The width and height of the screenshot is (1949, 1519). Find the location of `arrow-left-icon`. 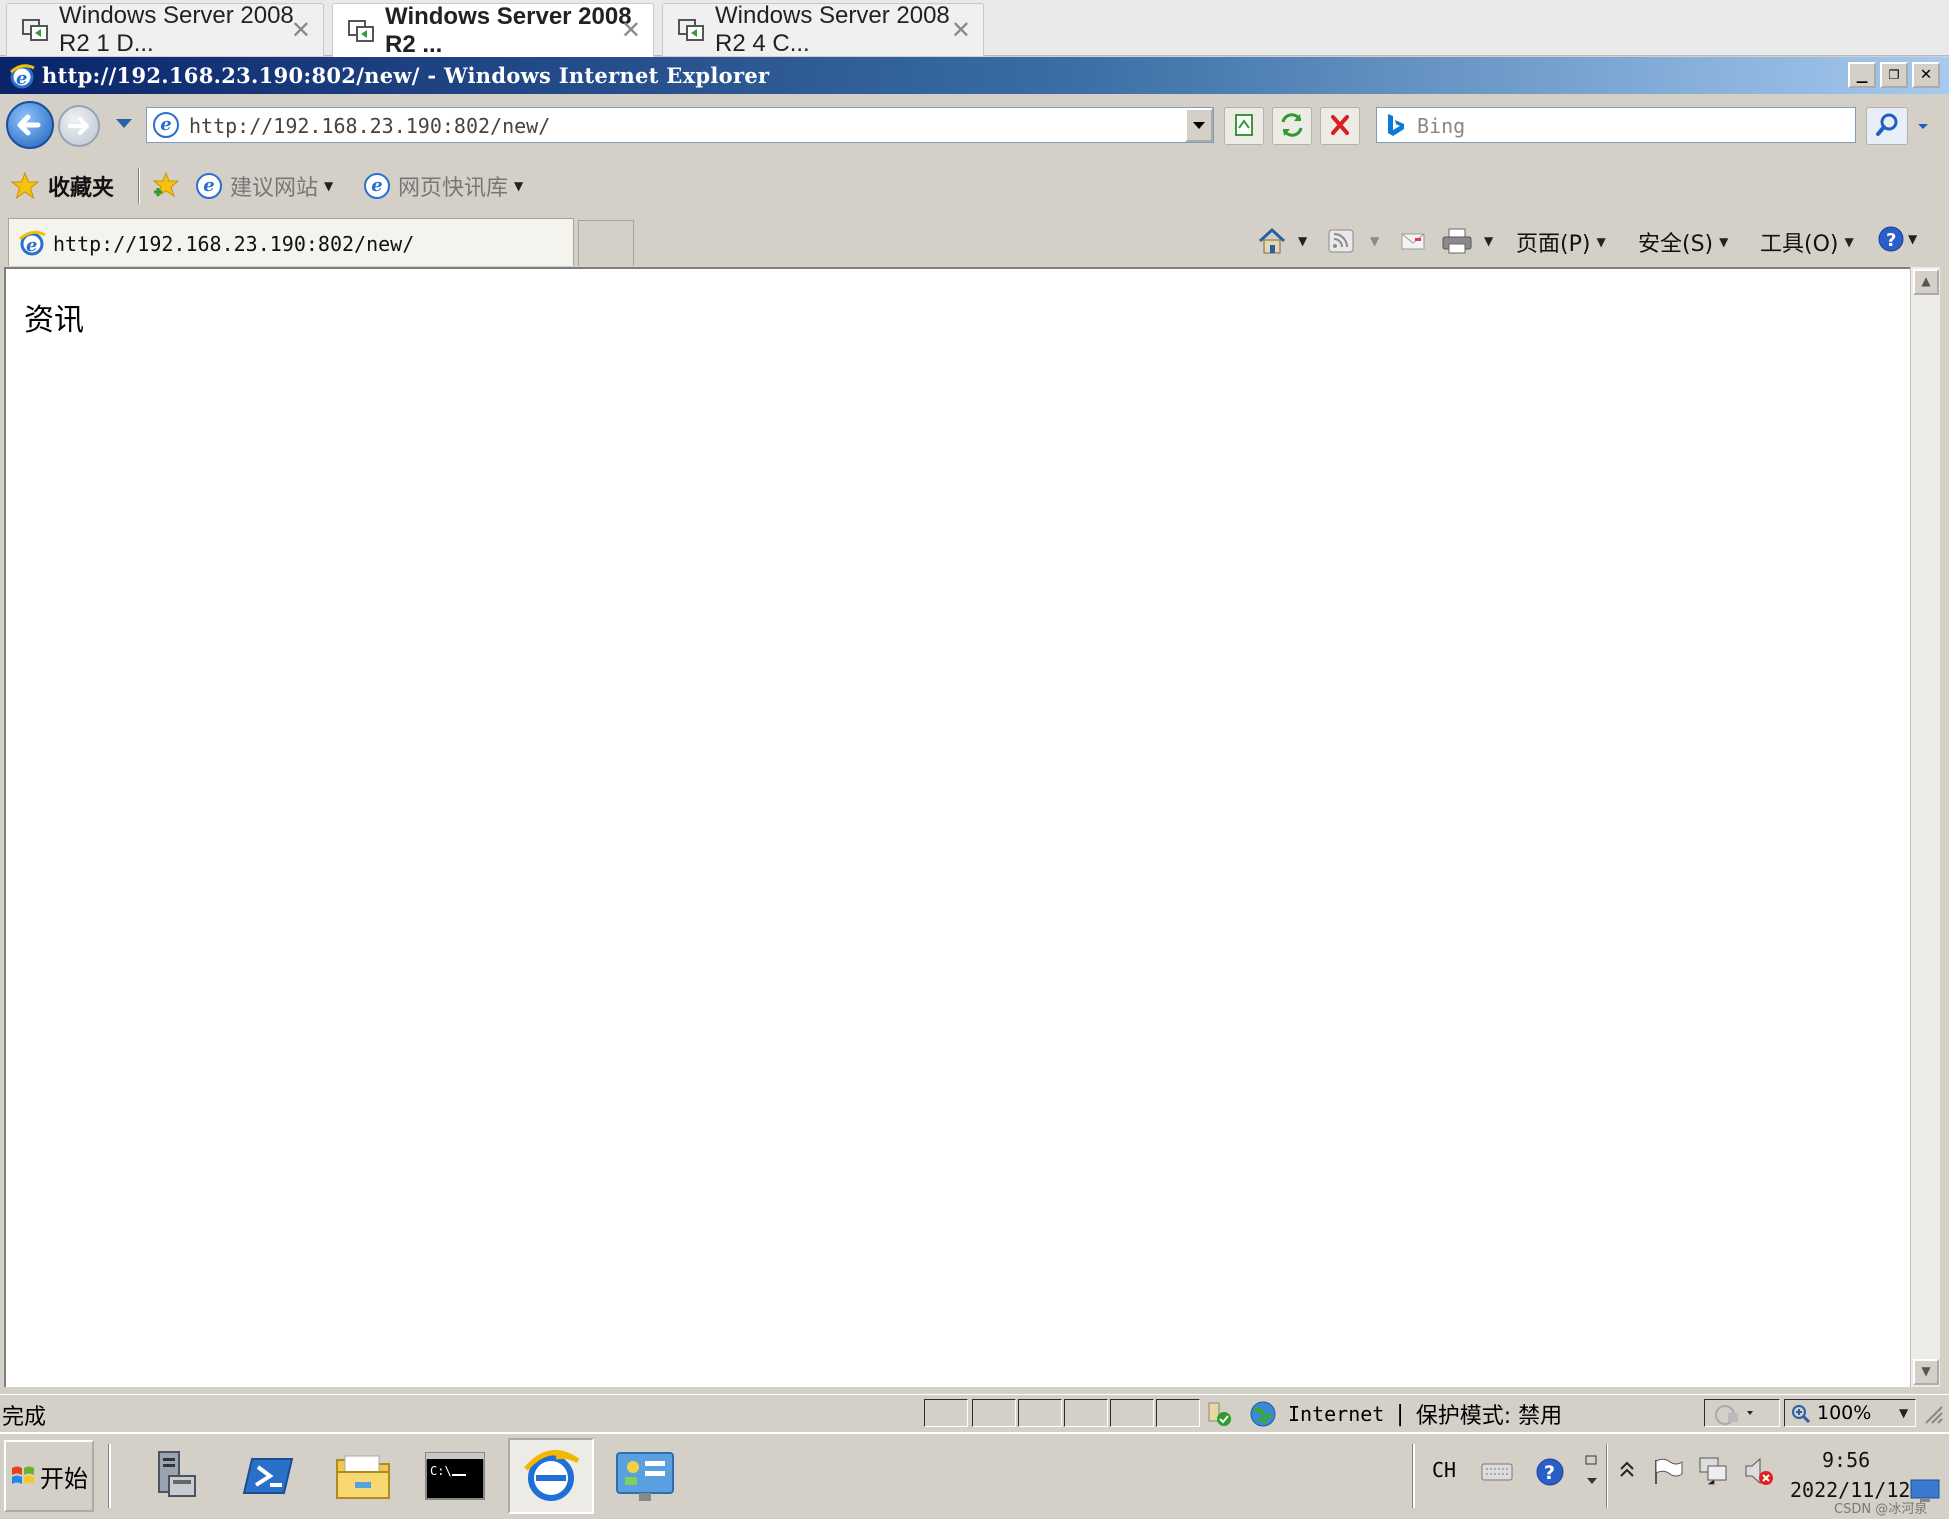

arrow-left-icon is located at coordinates (29, 125).